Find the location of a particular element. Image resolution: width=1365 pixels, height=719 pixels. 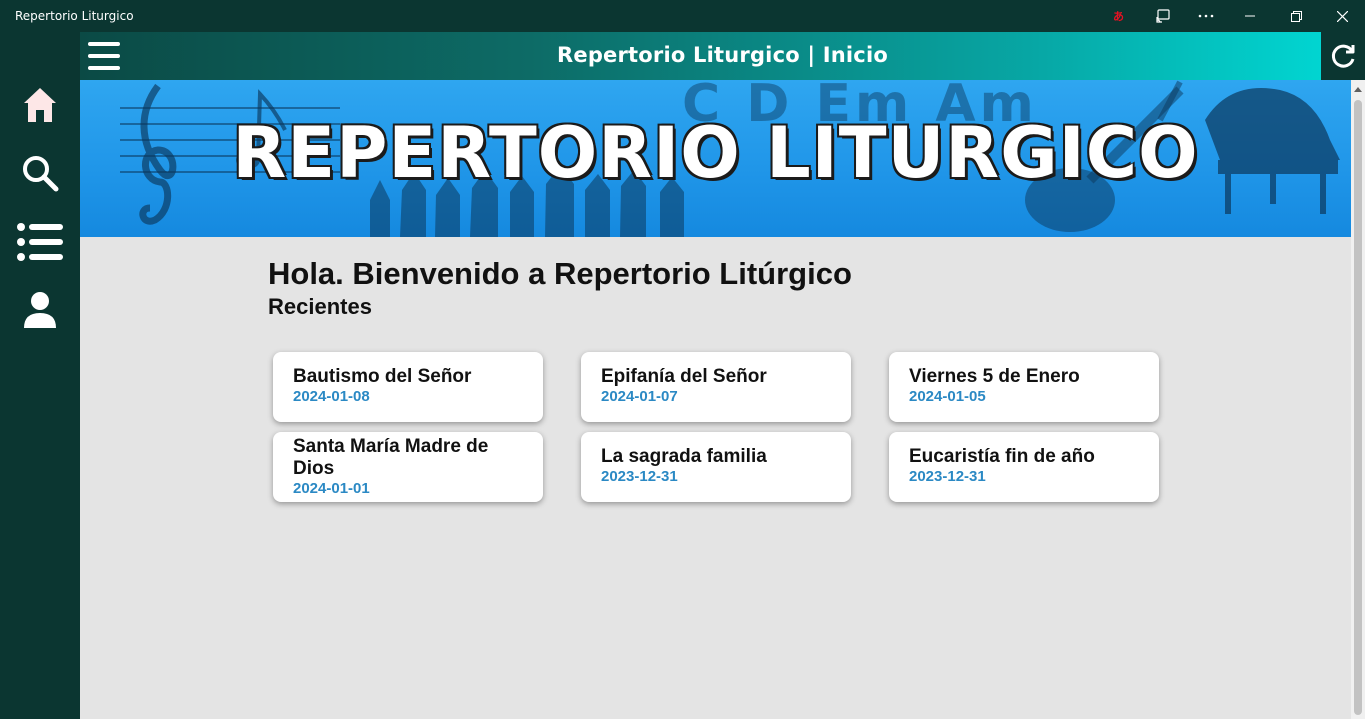

home-icon is located at coordinates (40, 105).